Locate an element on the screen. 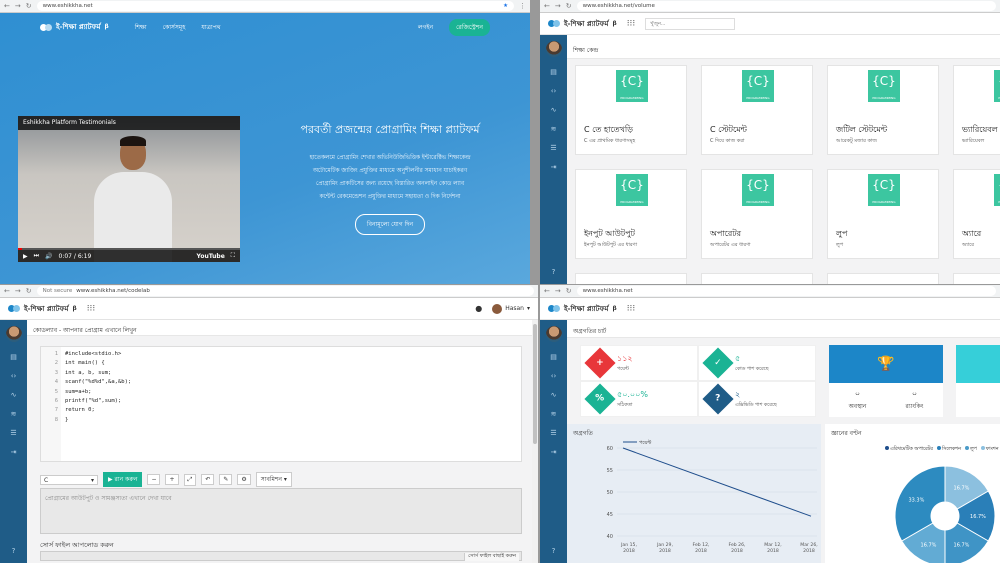 The image size is (1000, 563). settings-icon: ⚙ is located at coordinates (244, 479).